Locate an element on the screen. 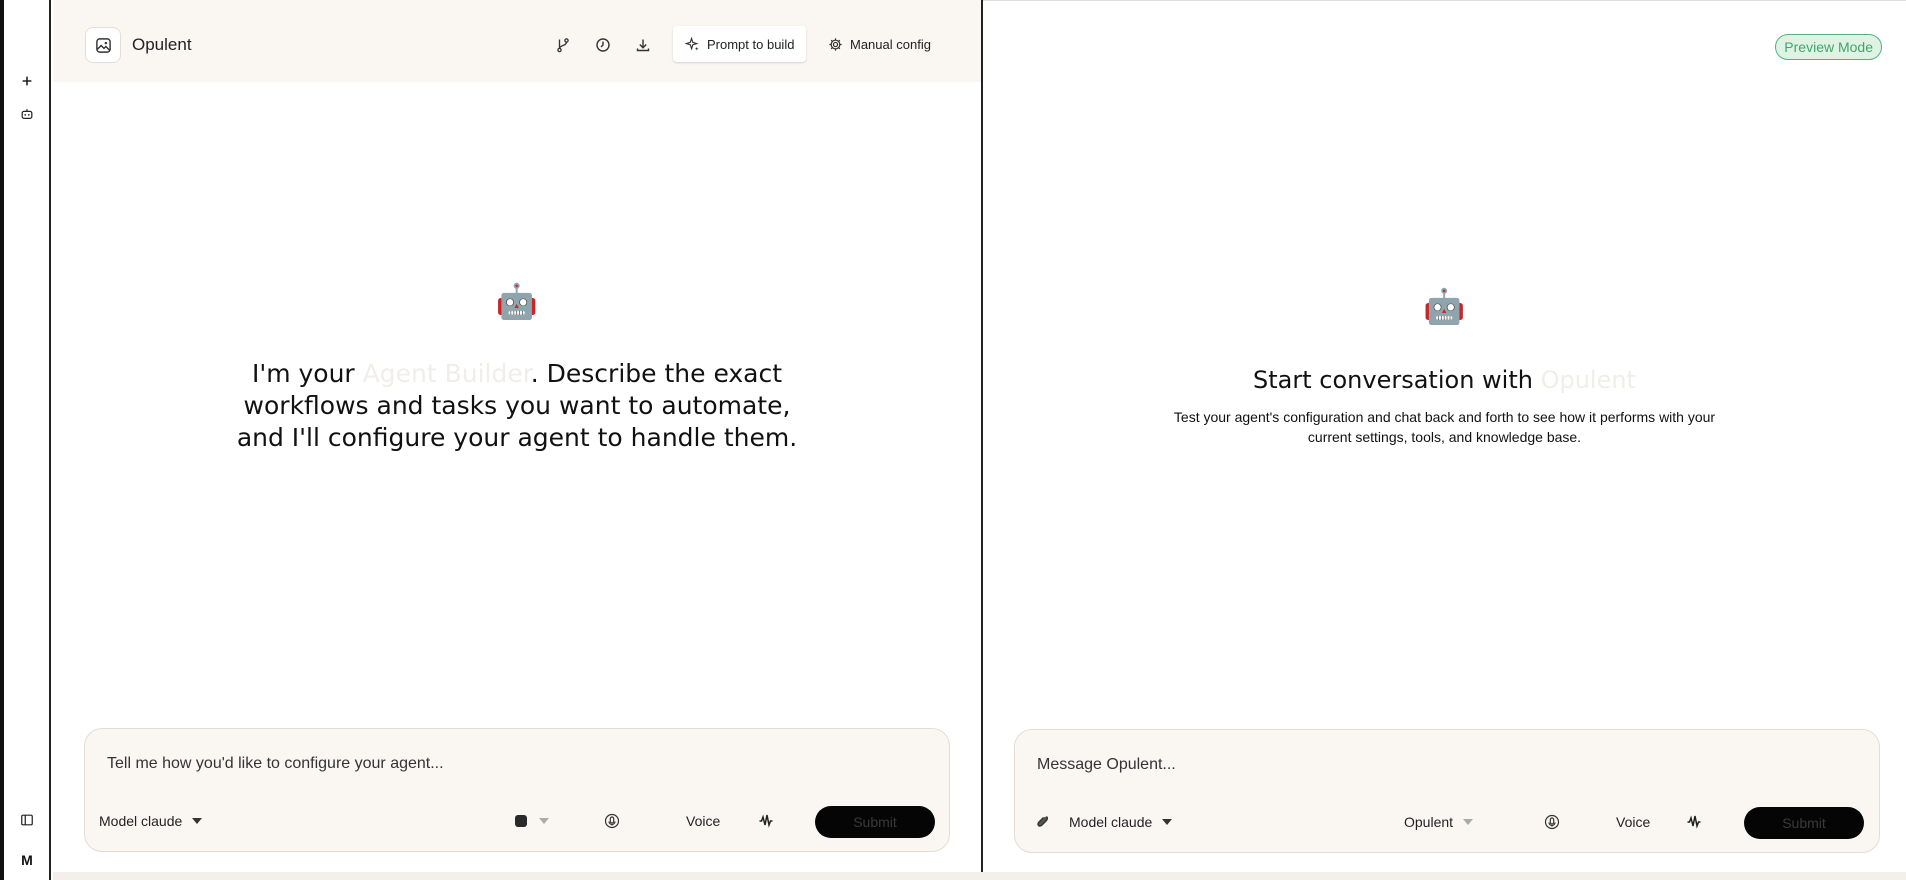 This screenshot has width=1906, height=880. preview-intro: 🤖 is located at coordinates (1444, 307).